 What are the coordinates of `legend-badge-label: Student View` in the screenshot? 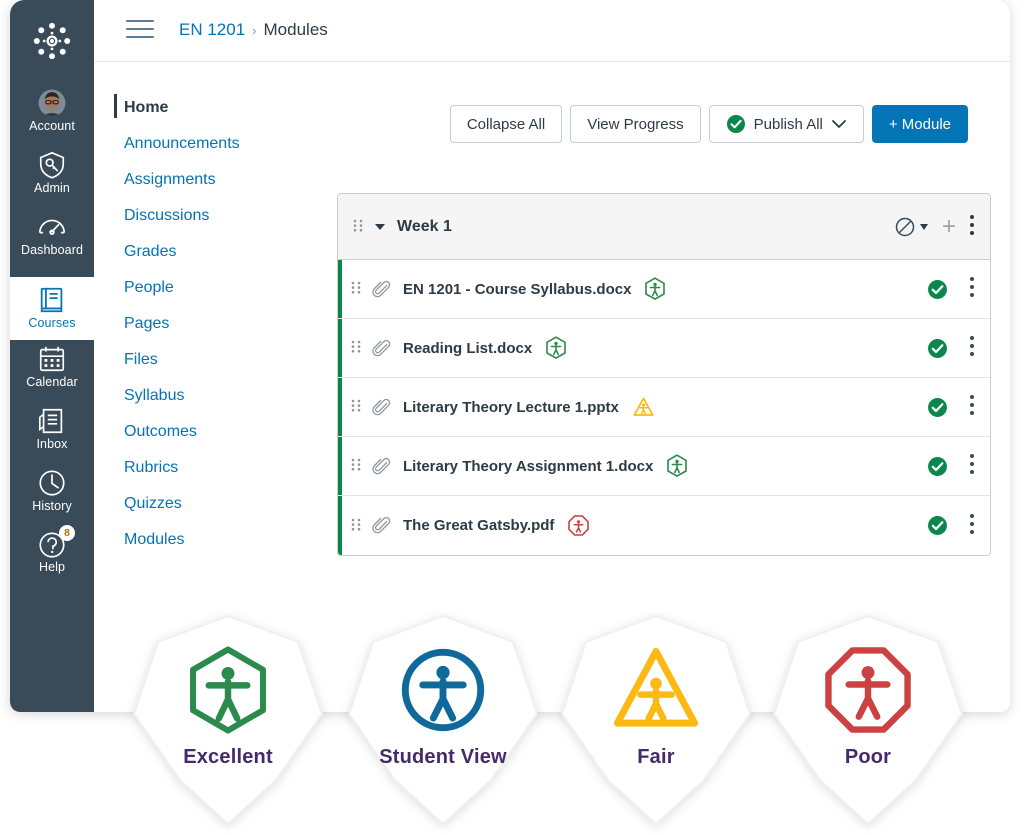 It's located at (443, 757).